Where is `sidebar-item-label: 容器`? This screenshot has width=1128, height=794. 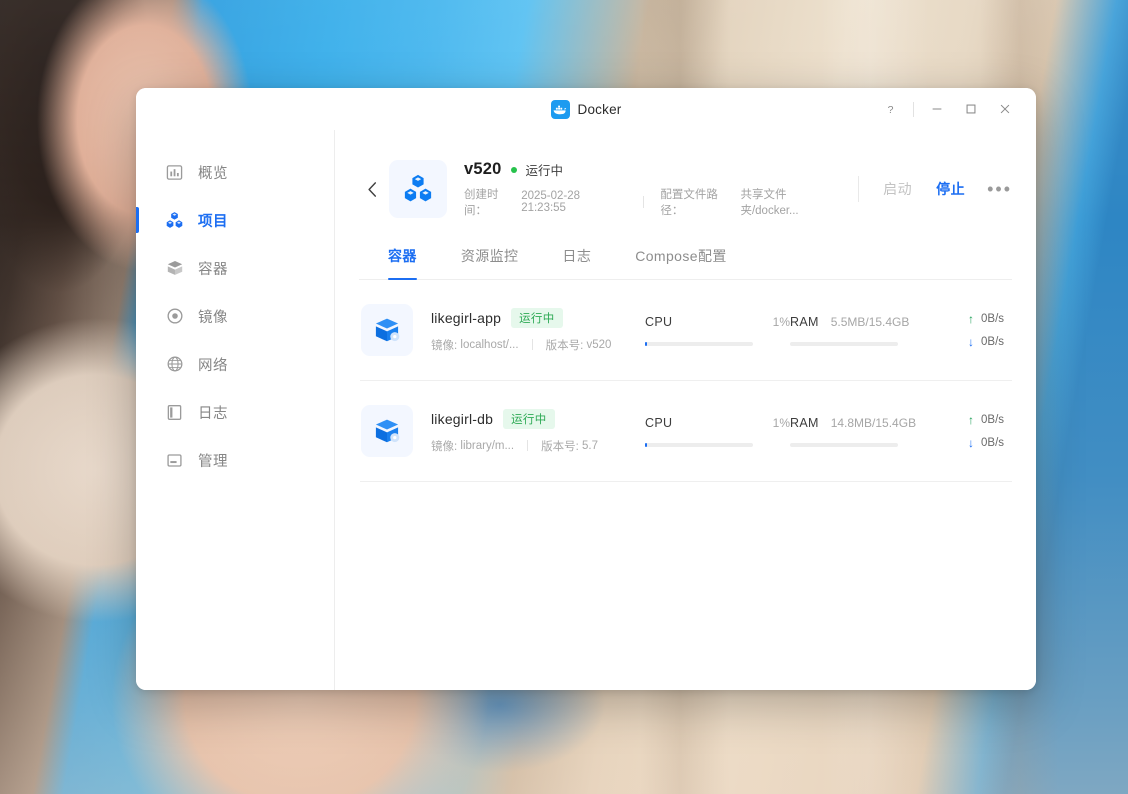 sidebar-item-label: 容器 is located at coordinates (213, 269).